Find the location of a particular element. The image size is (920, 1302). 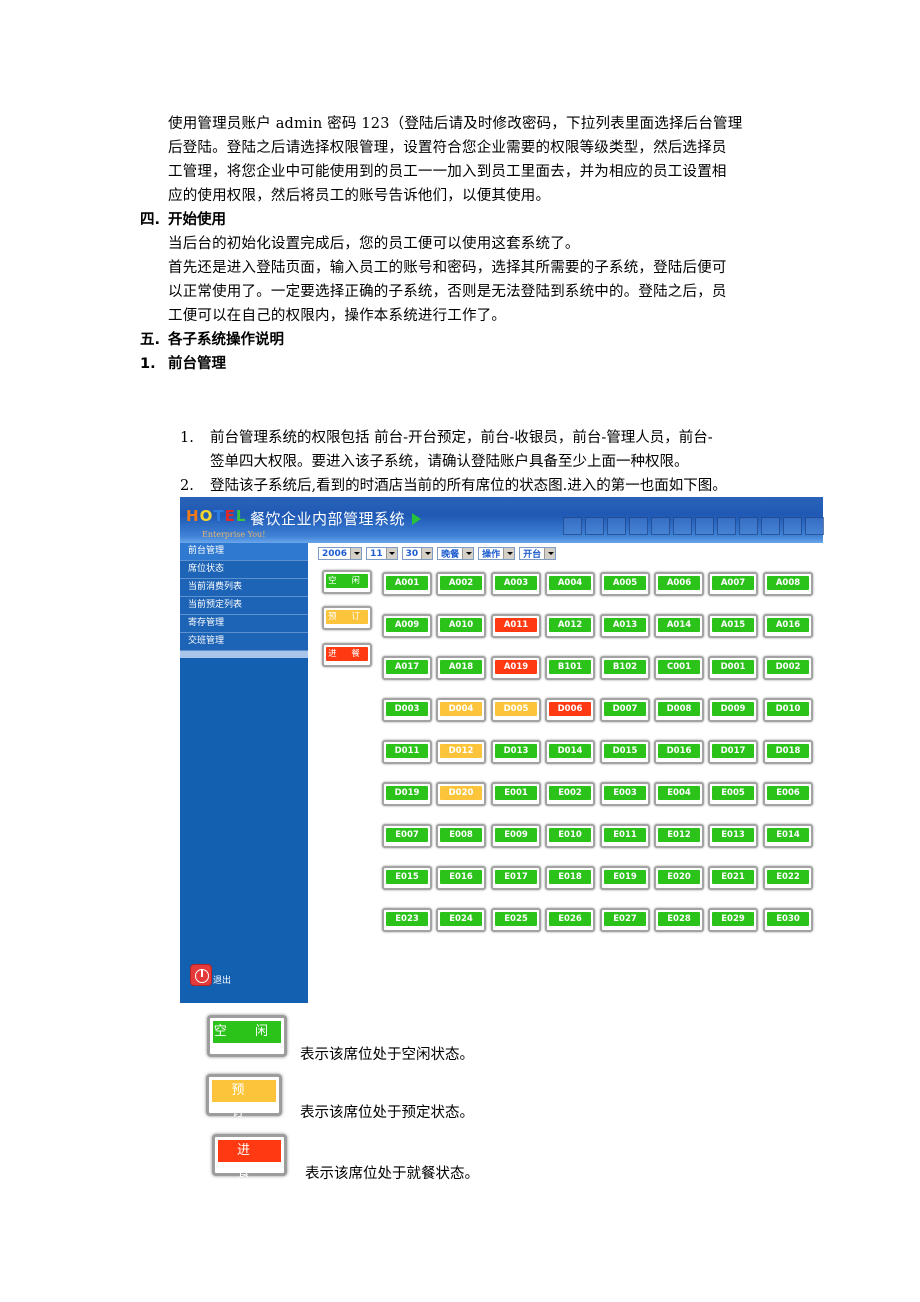

table-button-d005: D005 is located at coordinates (516, 710).